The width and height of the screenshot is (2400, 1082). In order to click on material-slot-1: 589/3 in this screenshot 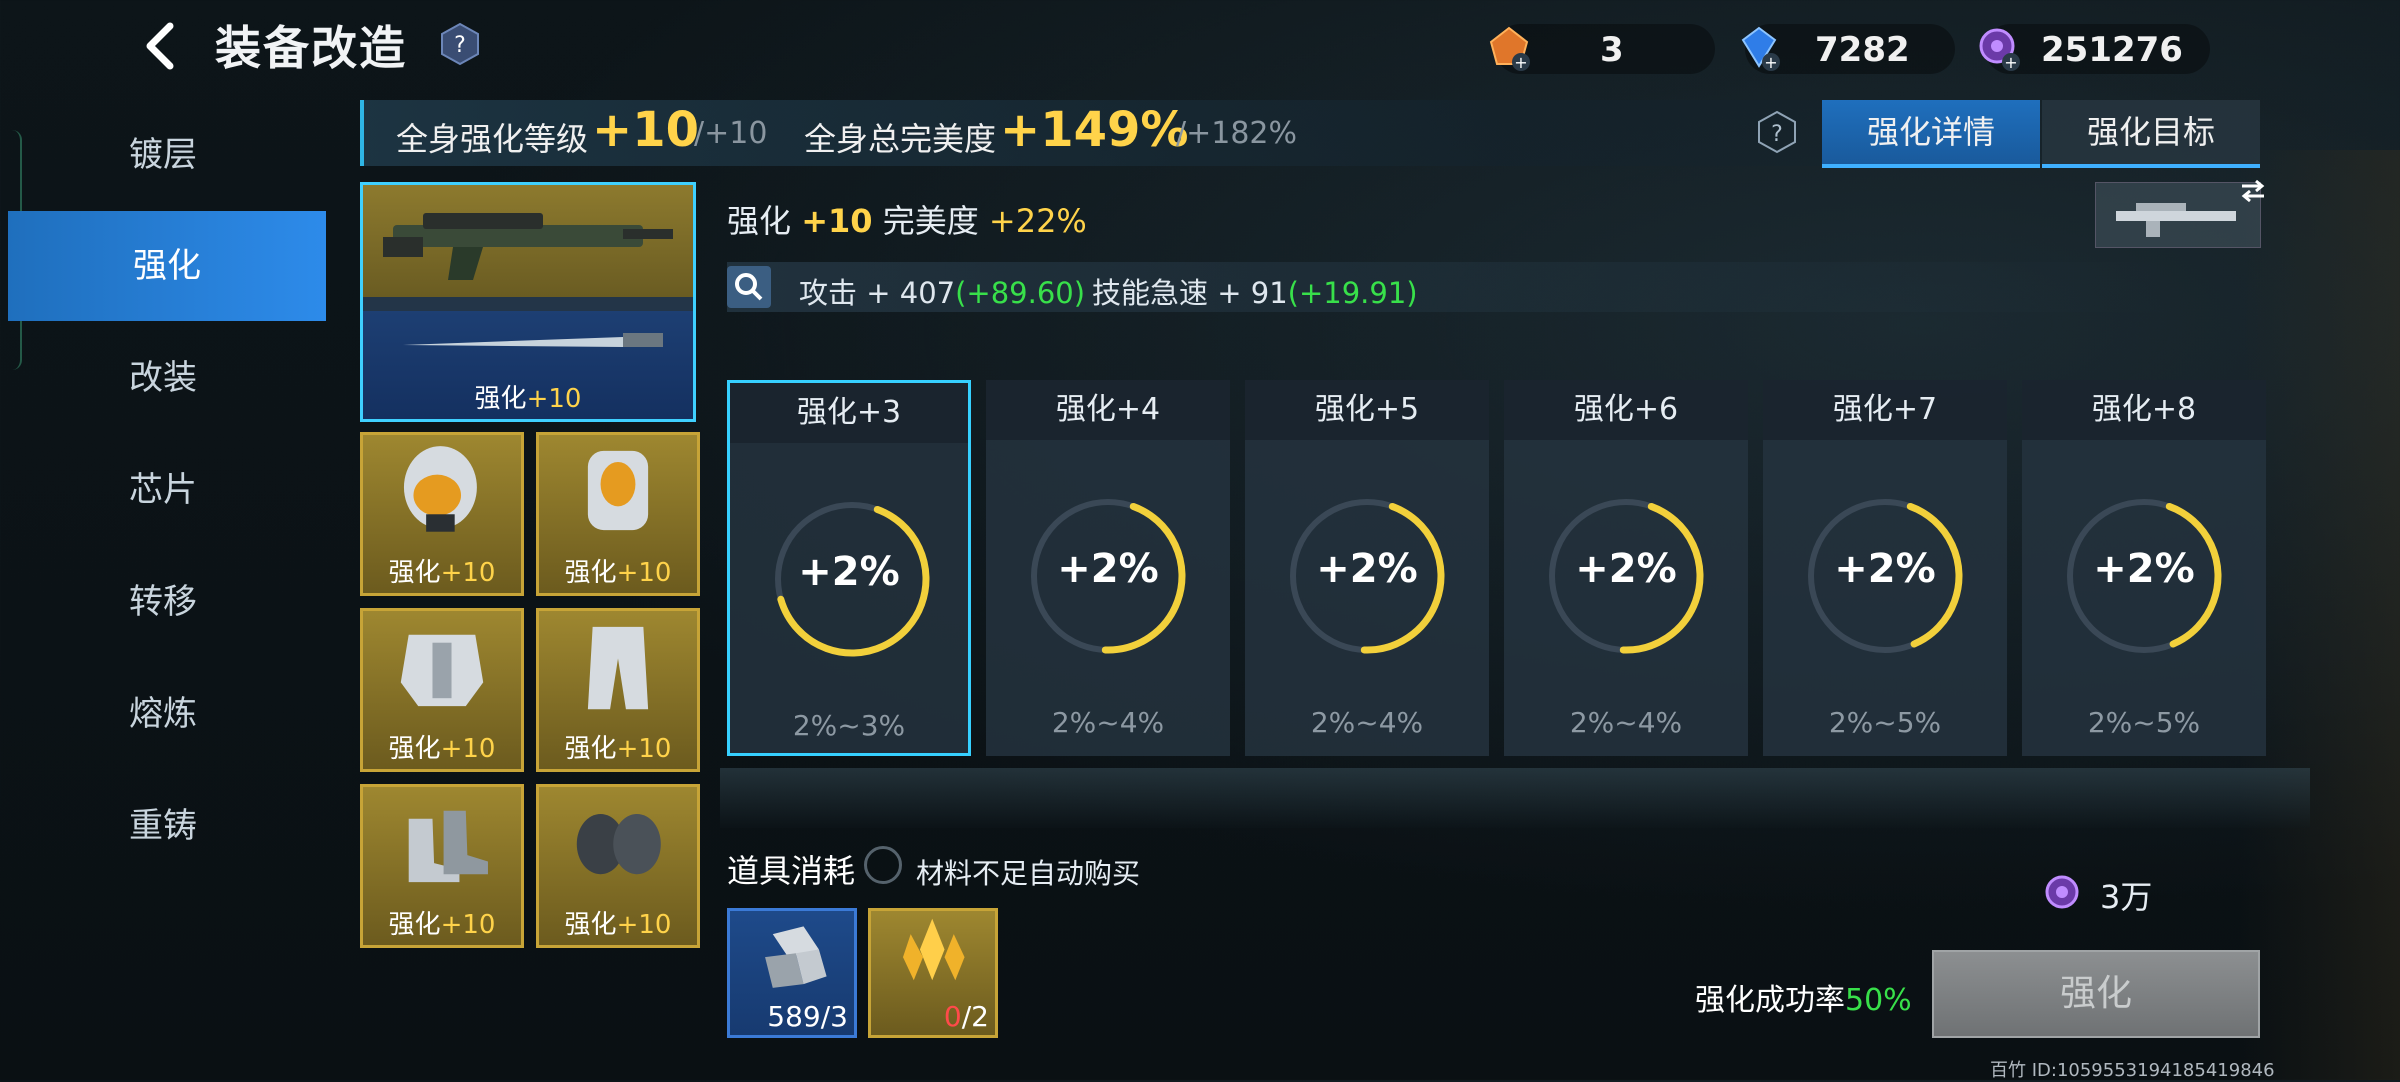, I will do `click(792, 973)`.